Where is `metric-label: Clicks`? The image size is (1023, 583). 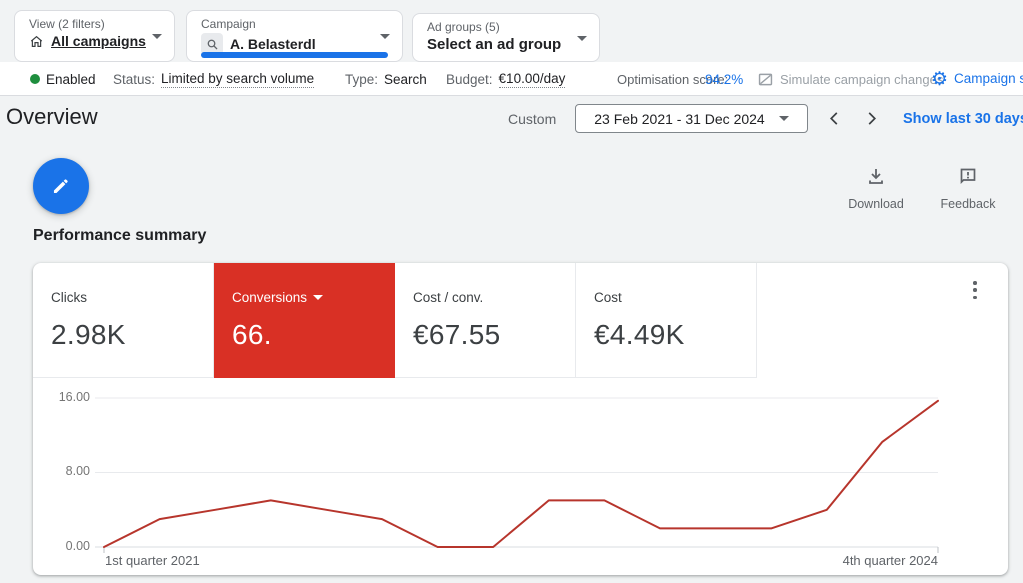
metric-label: Clicks is located at coordinates (69, 297).